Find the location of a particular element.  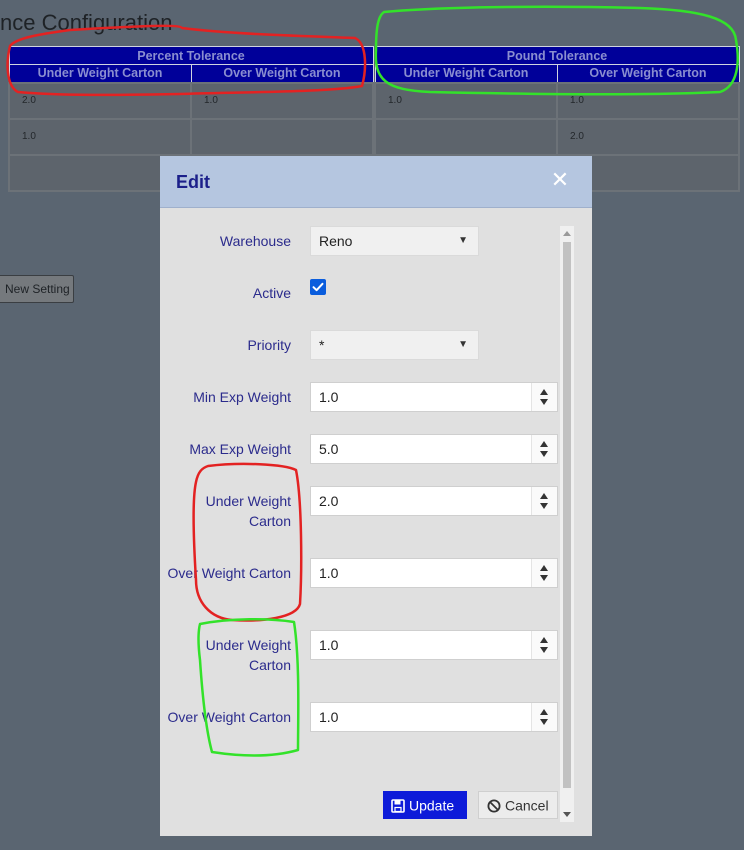

pct-over-weight-value: 1.0 is located at coordinates (329, 573).